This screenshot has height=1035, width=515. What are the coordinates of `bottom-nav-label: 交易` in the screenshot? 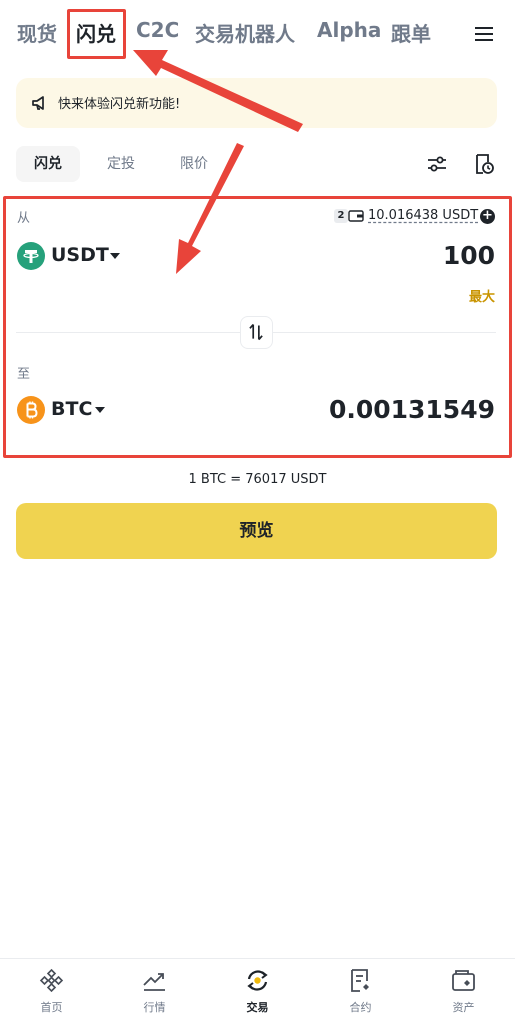 It's located at (257, 1007).